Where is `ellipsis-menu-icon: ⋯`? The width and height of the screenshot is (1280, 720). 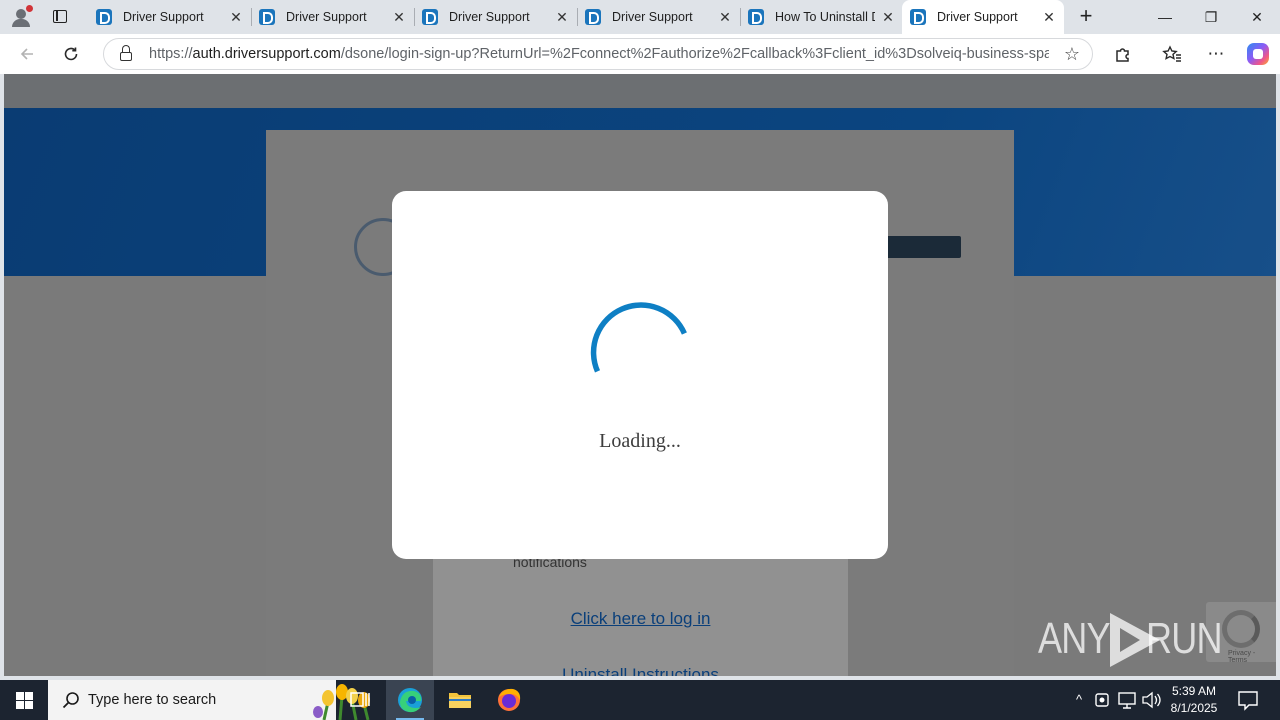 ellipsis-menu-icon: ⋯ is located at coordinates (1216, 54).